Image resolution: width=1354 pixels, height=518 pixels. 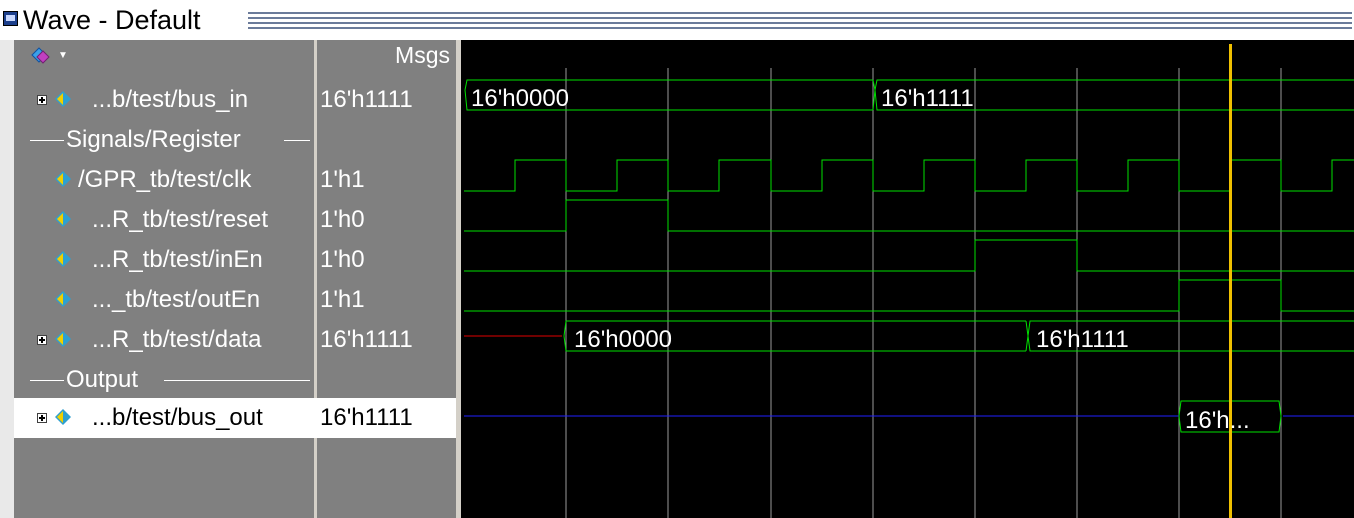 What do you see at coordinates (1082, 339) in the screenshot?
I see `data-wave-label: 16'h1111` at bounding box center [1082, 339].